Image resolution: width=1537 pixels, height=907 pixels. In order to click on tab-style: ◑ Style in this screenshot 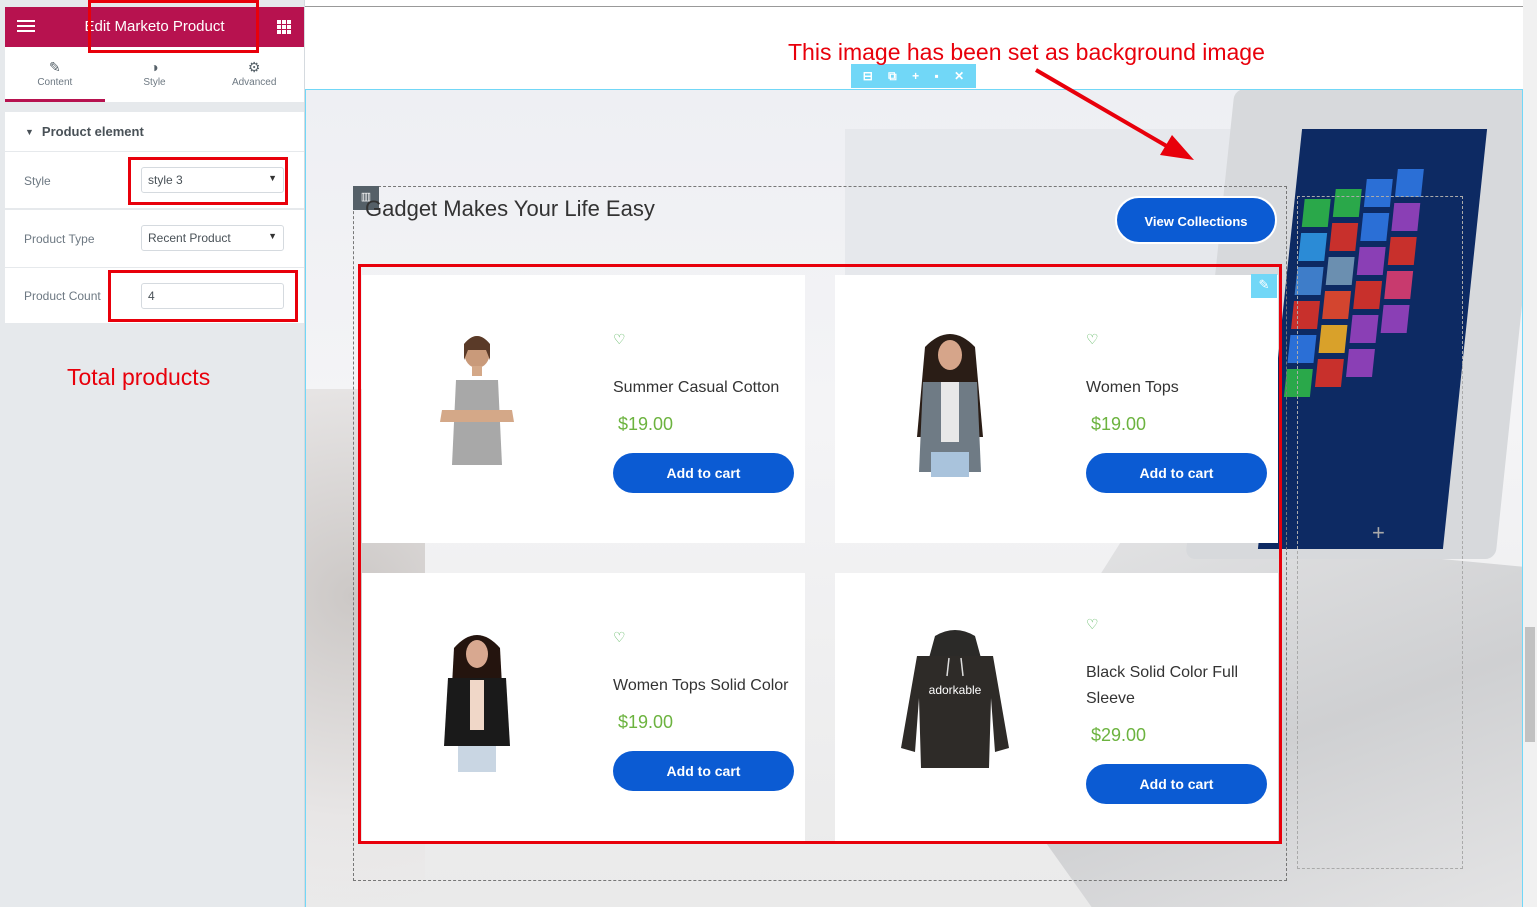, I will do `click(155, 74)`.